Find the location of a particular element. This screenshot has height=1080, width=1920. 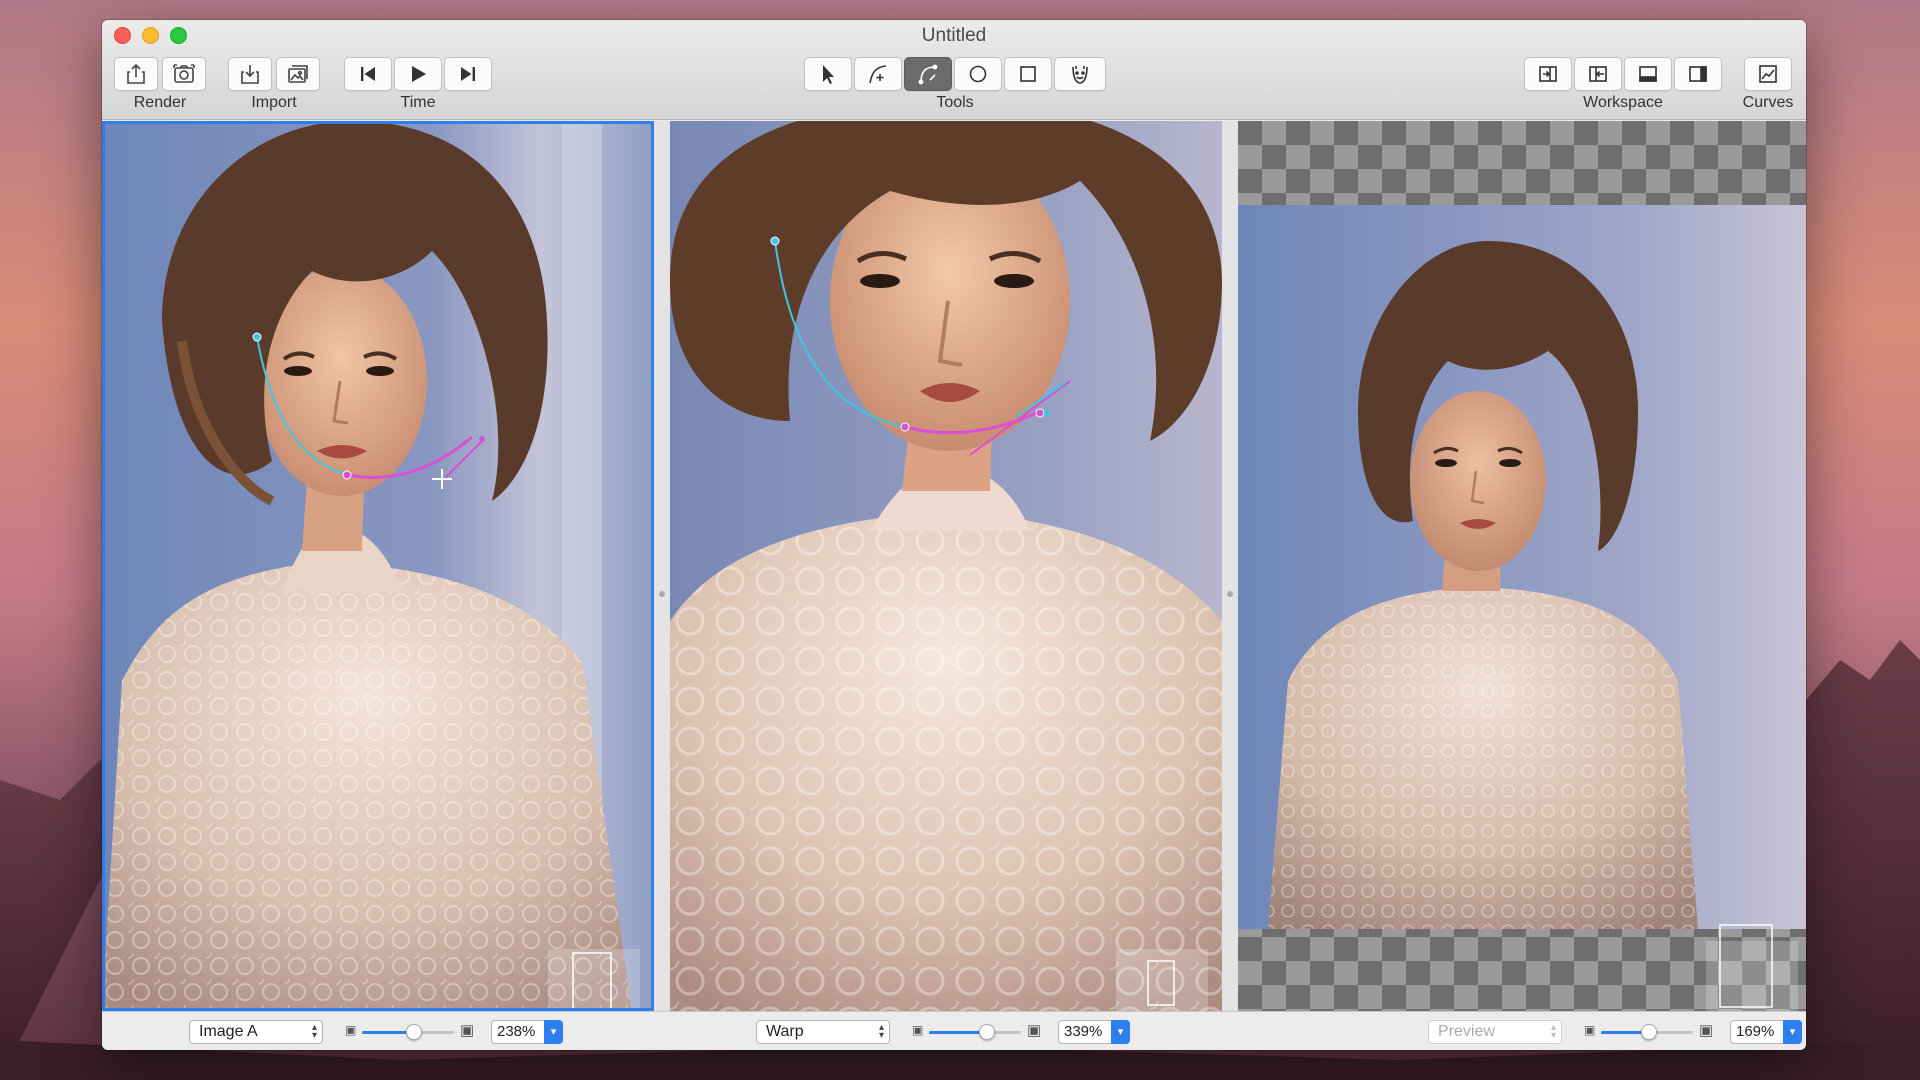

import-label: Import is located at coordinates (274, 102).